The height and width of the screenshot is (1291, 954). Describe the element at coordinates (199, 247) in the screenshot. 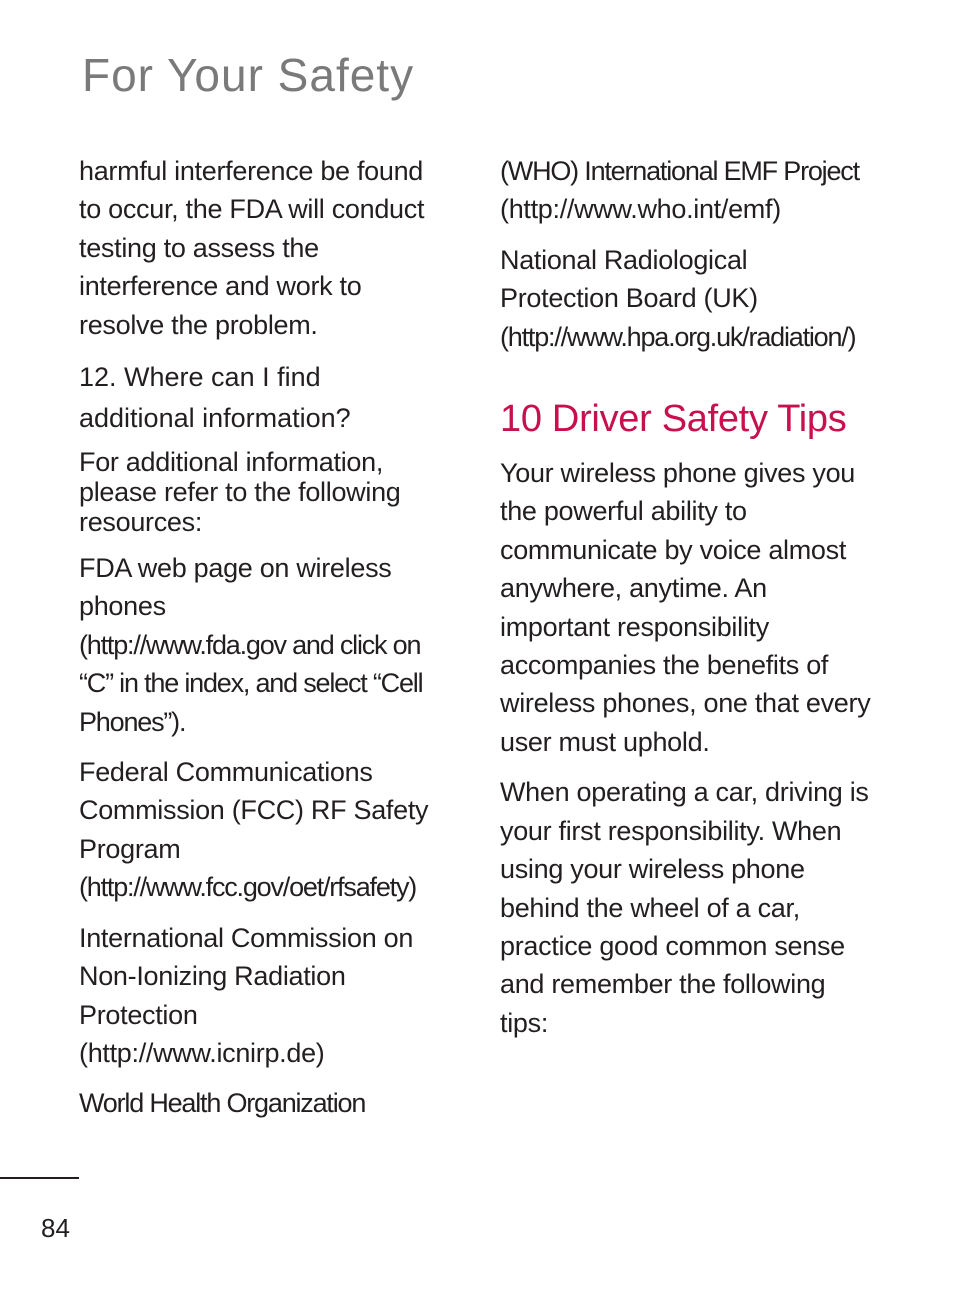

I see `text-line: testing to assess the` at that location.